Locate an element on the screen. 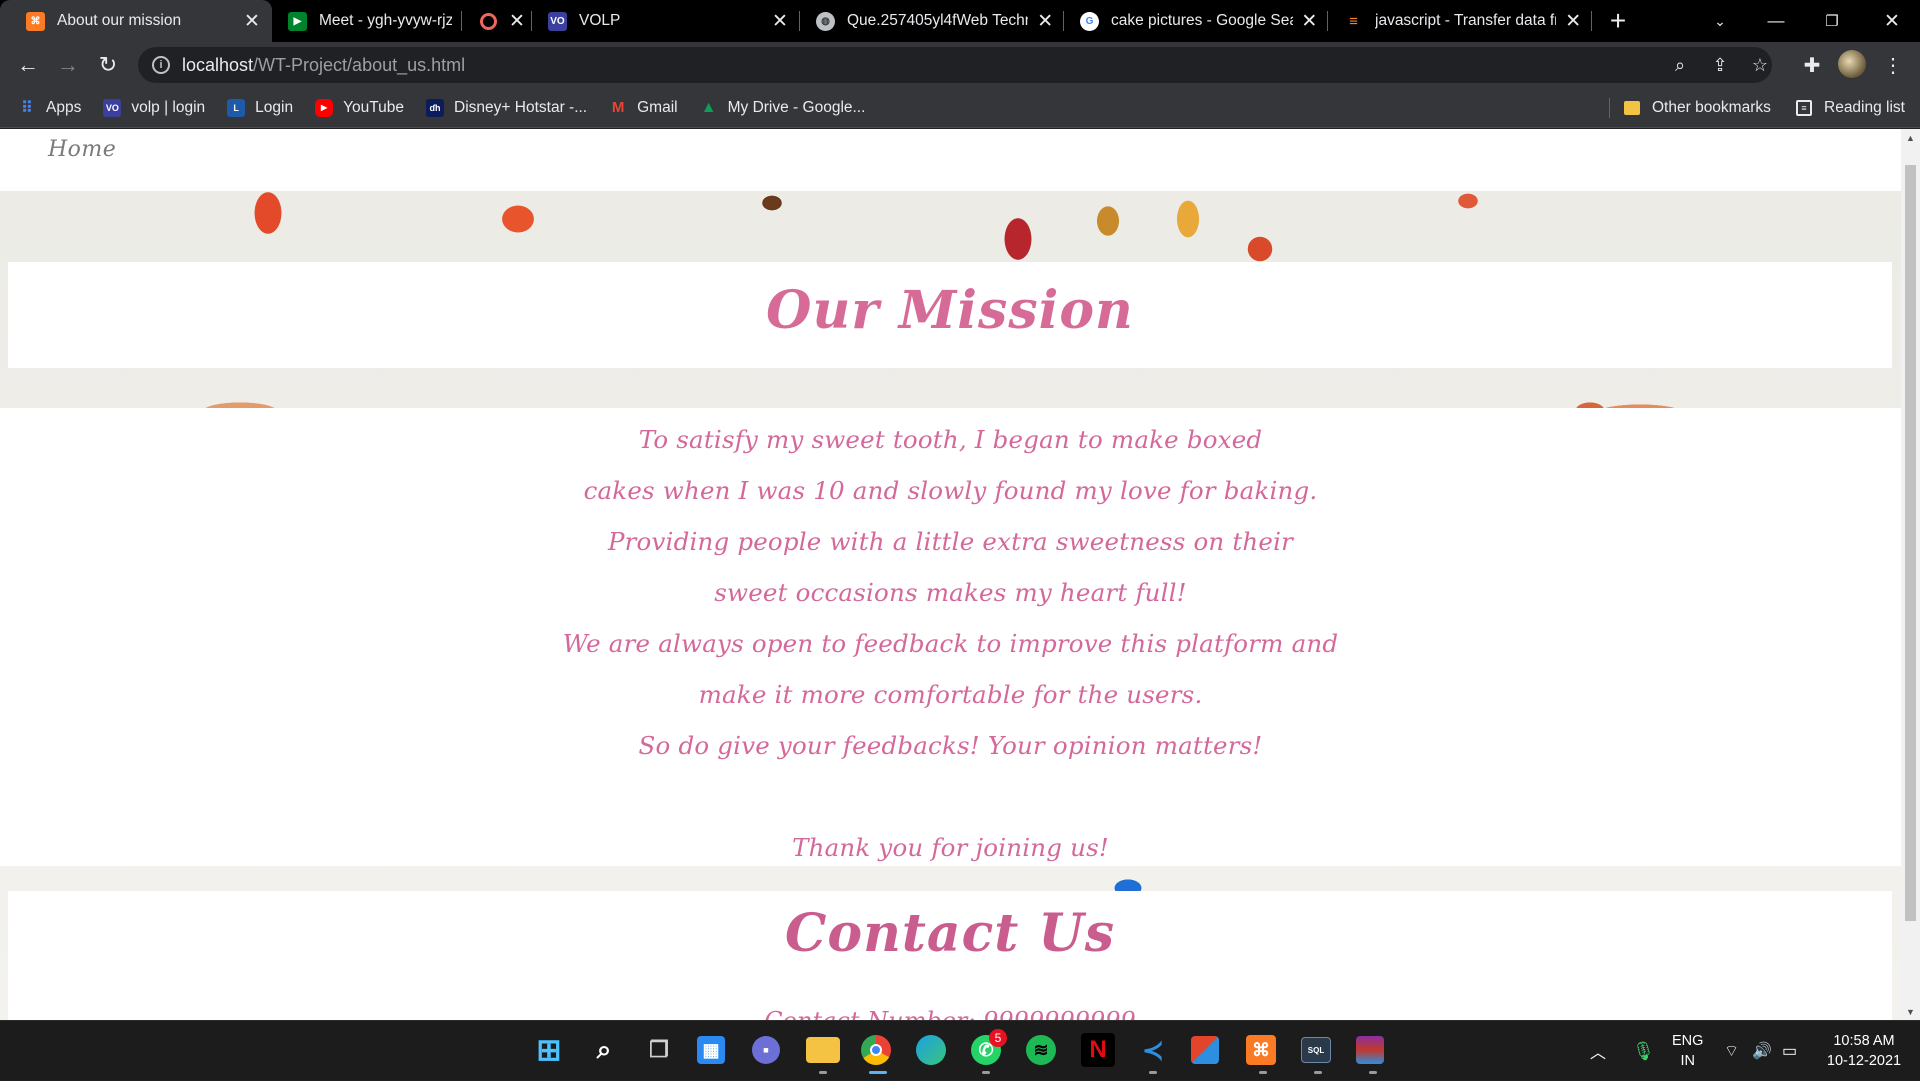  clock: 10:58 AM 10-12-2021 is located at coordinates (1864, 1051).